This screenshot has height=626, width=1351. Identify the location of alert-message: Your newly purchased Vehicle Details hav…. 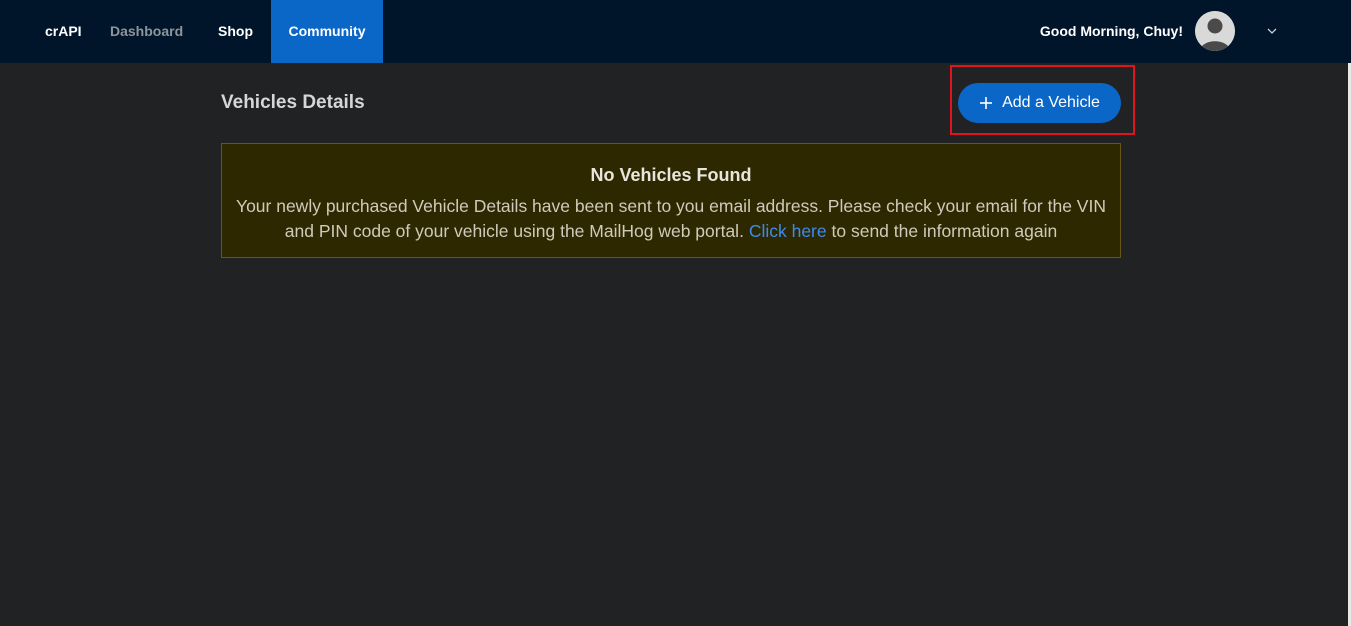
(671, 219).